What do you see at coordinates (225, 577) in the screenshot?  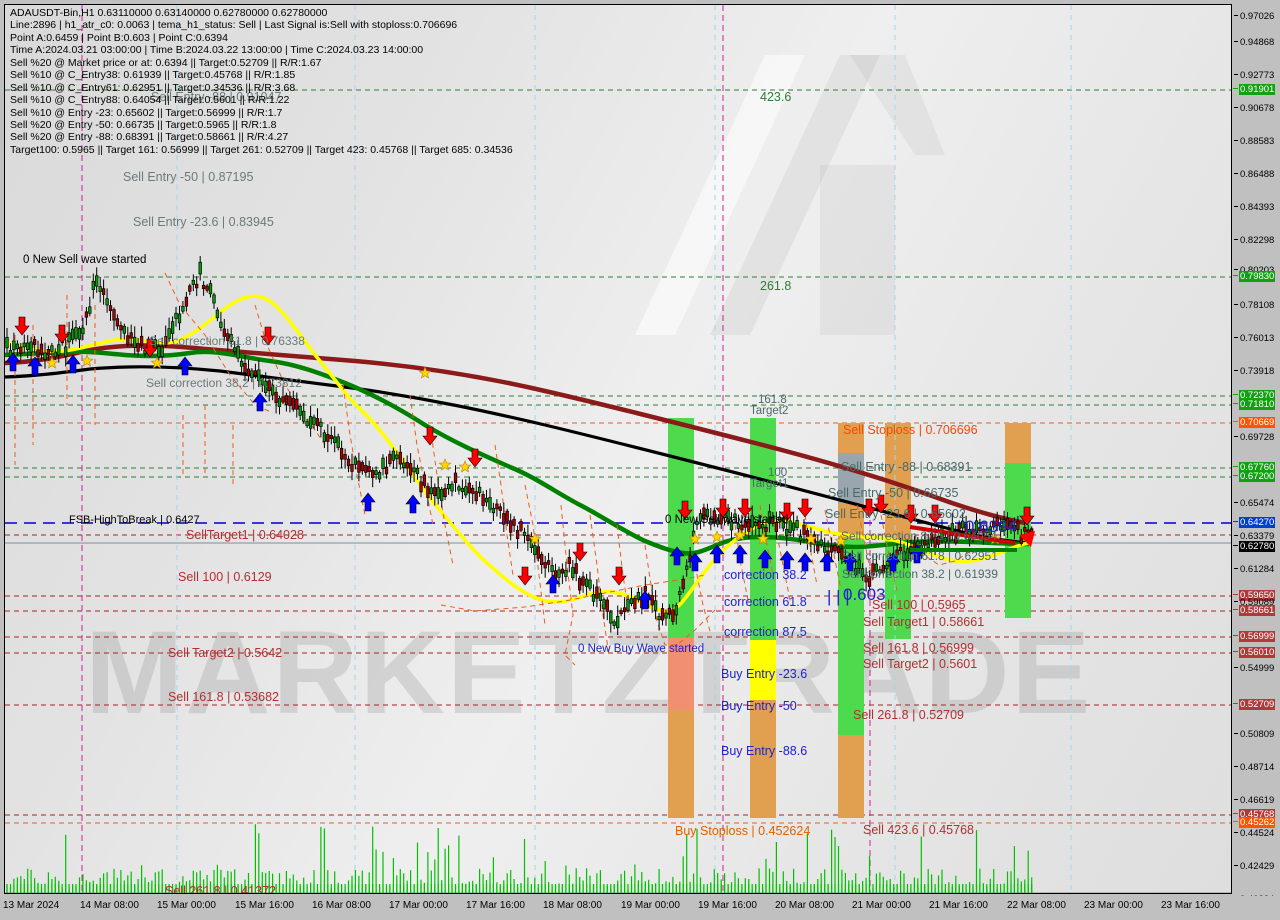 I see `label-sell-100-left: Sell 100 | 0.6129` at bounding box center [225, 577].